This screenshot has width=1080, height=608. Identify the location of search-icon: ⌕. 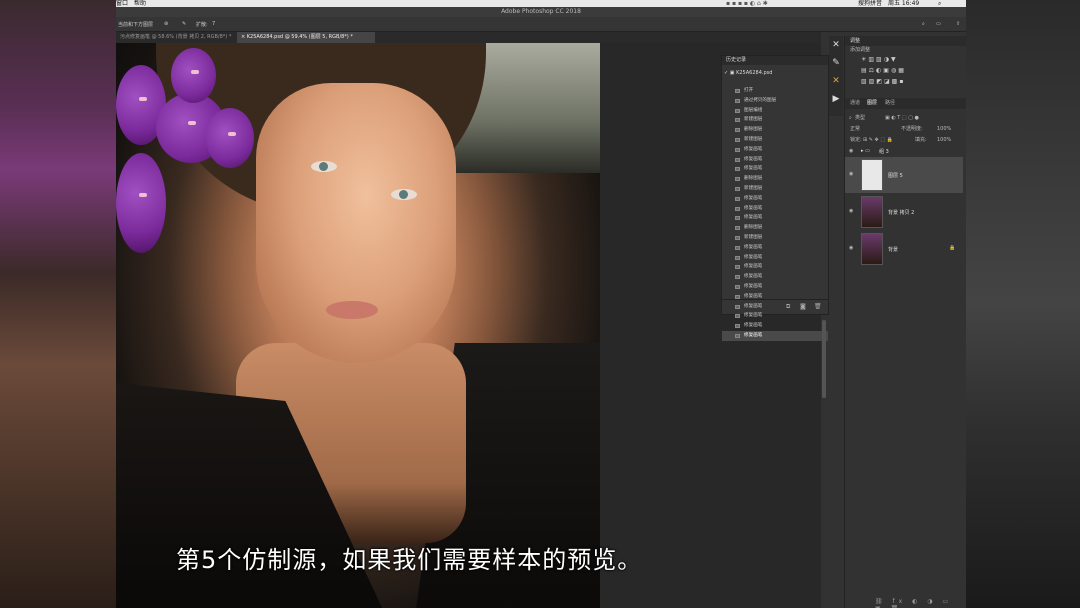
(939, 3).